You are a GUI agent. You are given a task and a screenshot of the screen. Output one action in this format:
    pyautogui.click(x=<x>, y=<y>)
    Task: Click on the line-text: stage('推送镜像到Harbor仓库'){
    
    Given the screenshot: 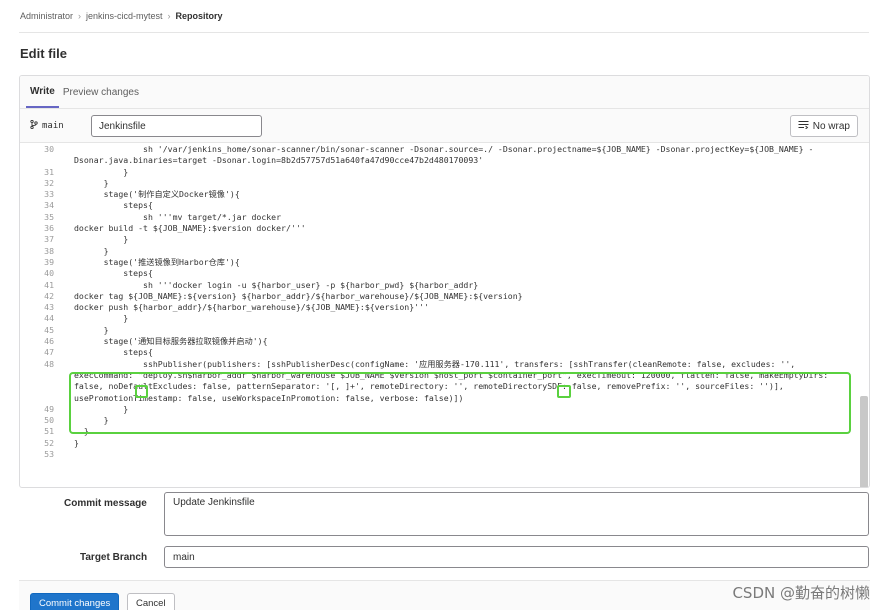 What is the action you would take?
    pyautogui.click(x=157, y=261)
    